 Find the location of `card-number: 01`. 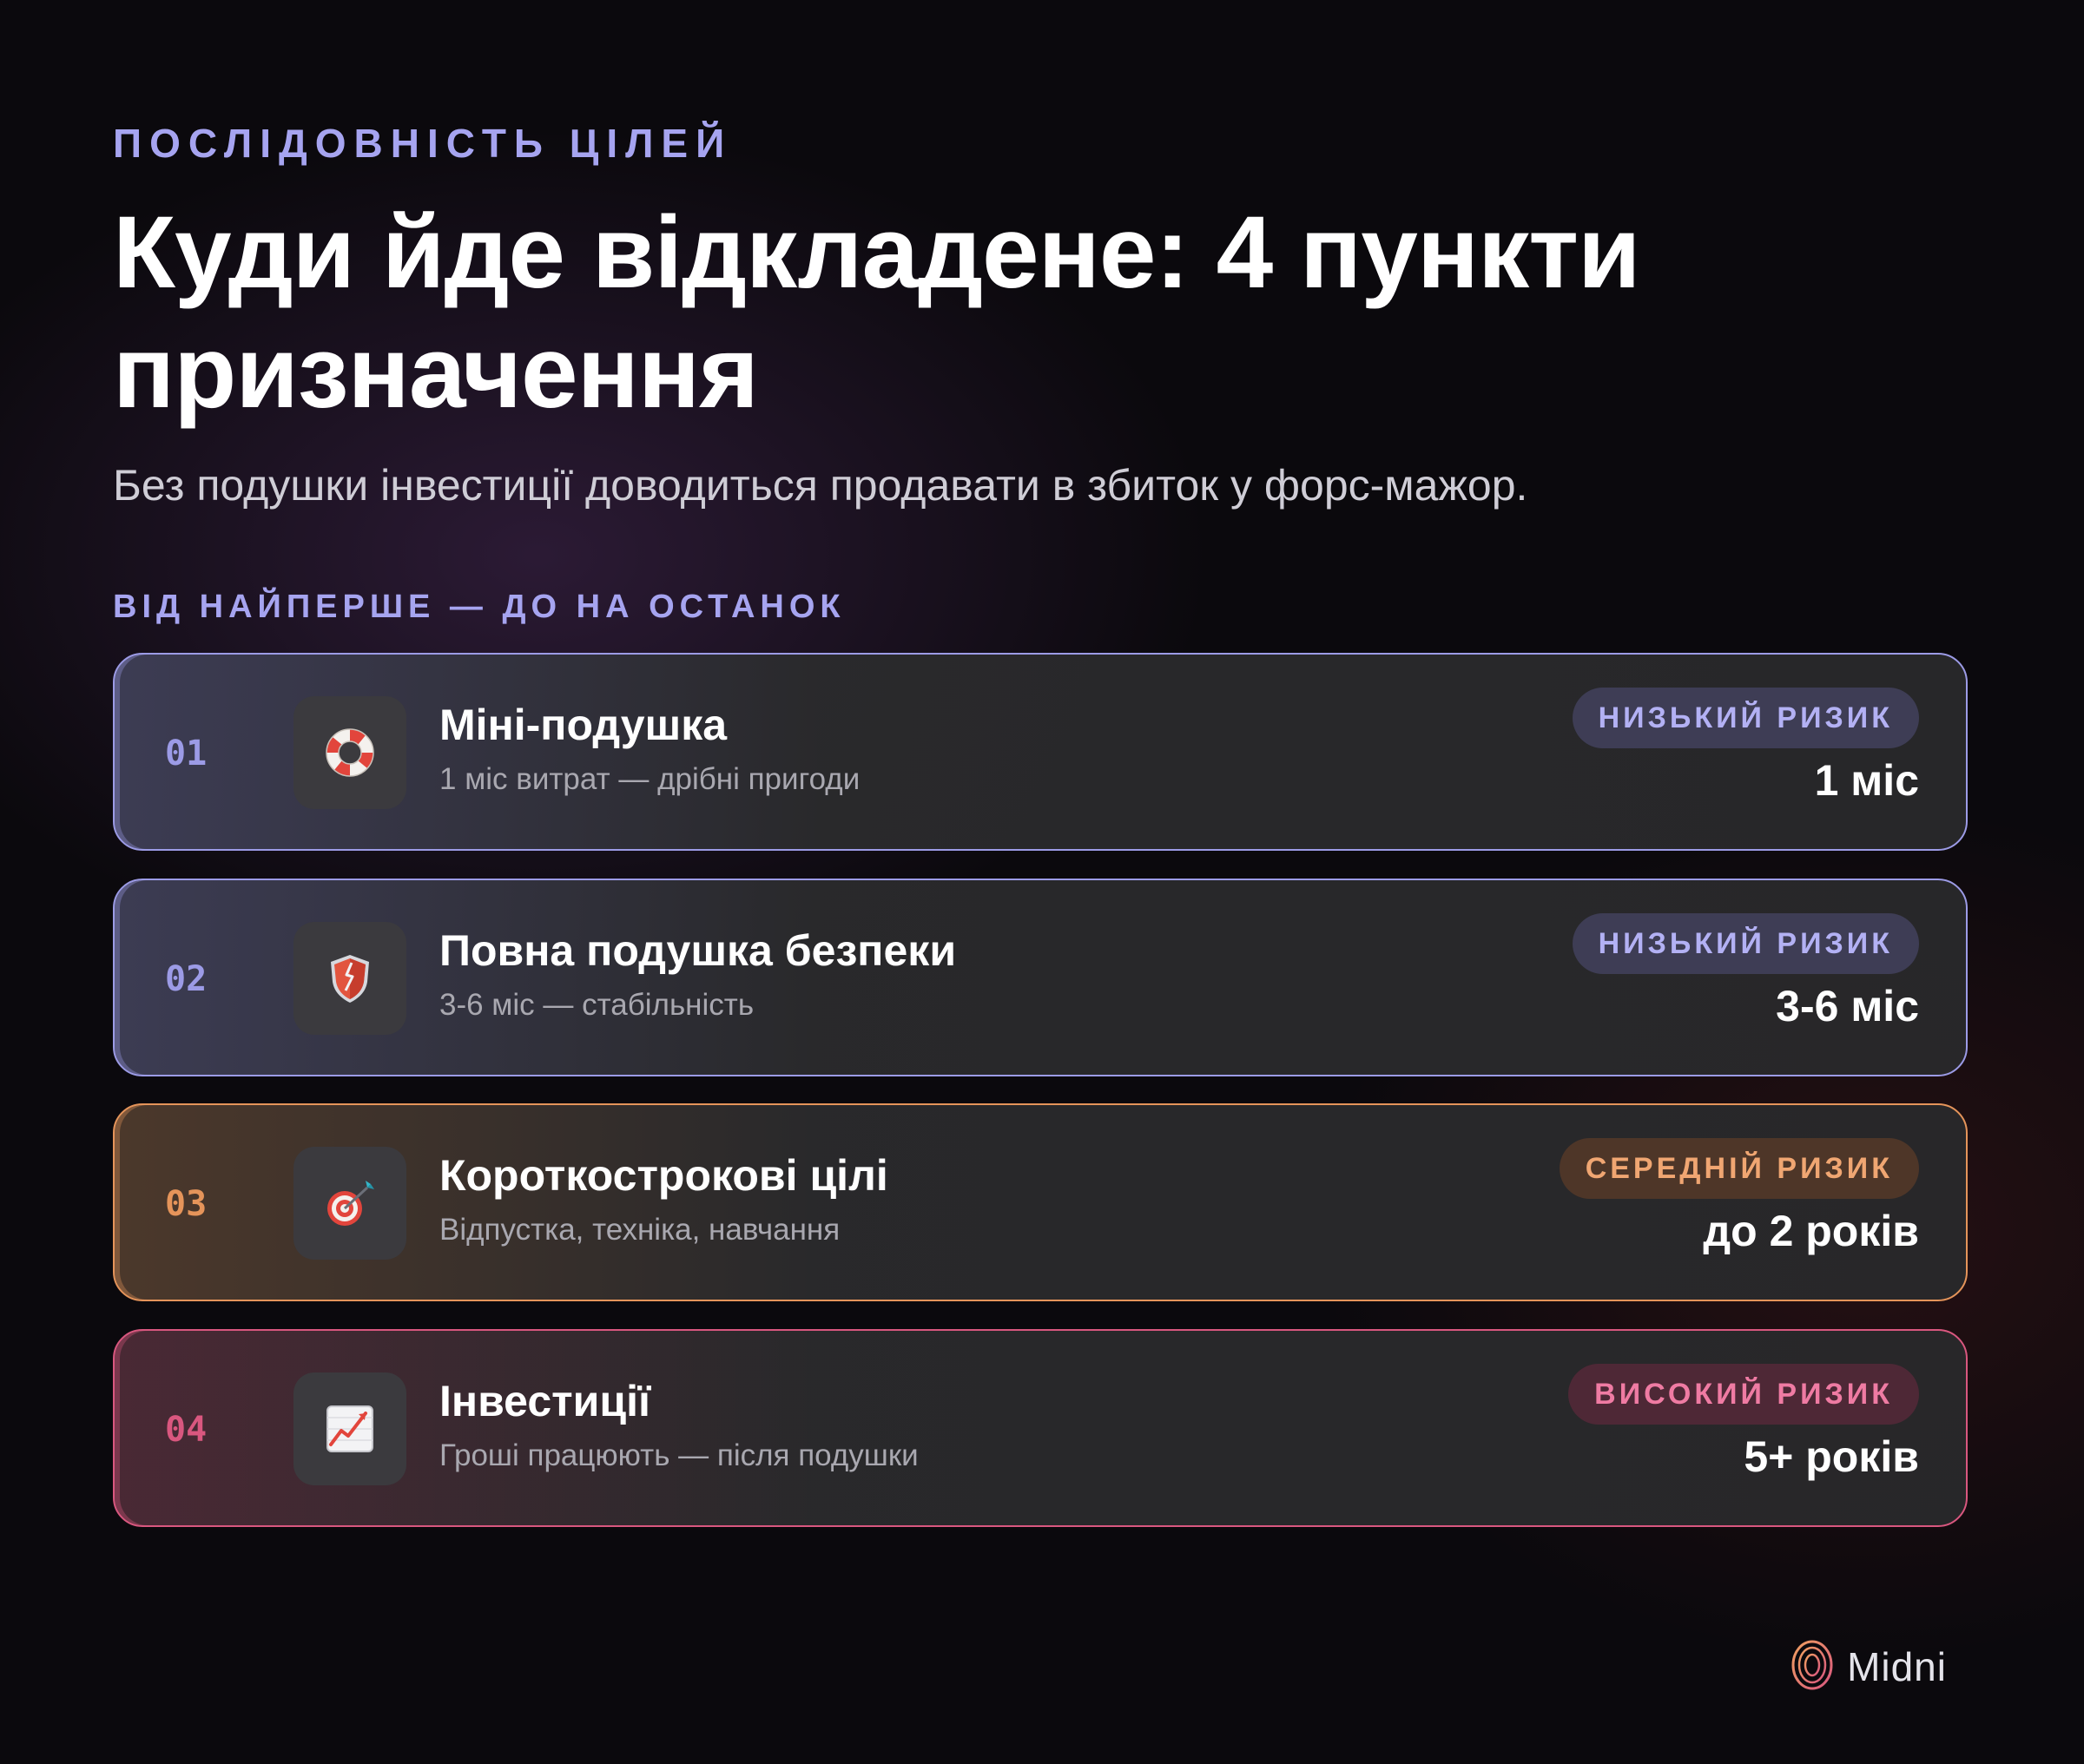

card-number: 01 is located at coordinates (186, 754).